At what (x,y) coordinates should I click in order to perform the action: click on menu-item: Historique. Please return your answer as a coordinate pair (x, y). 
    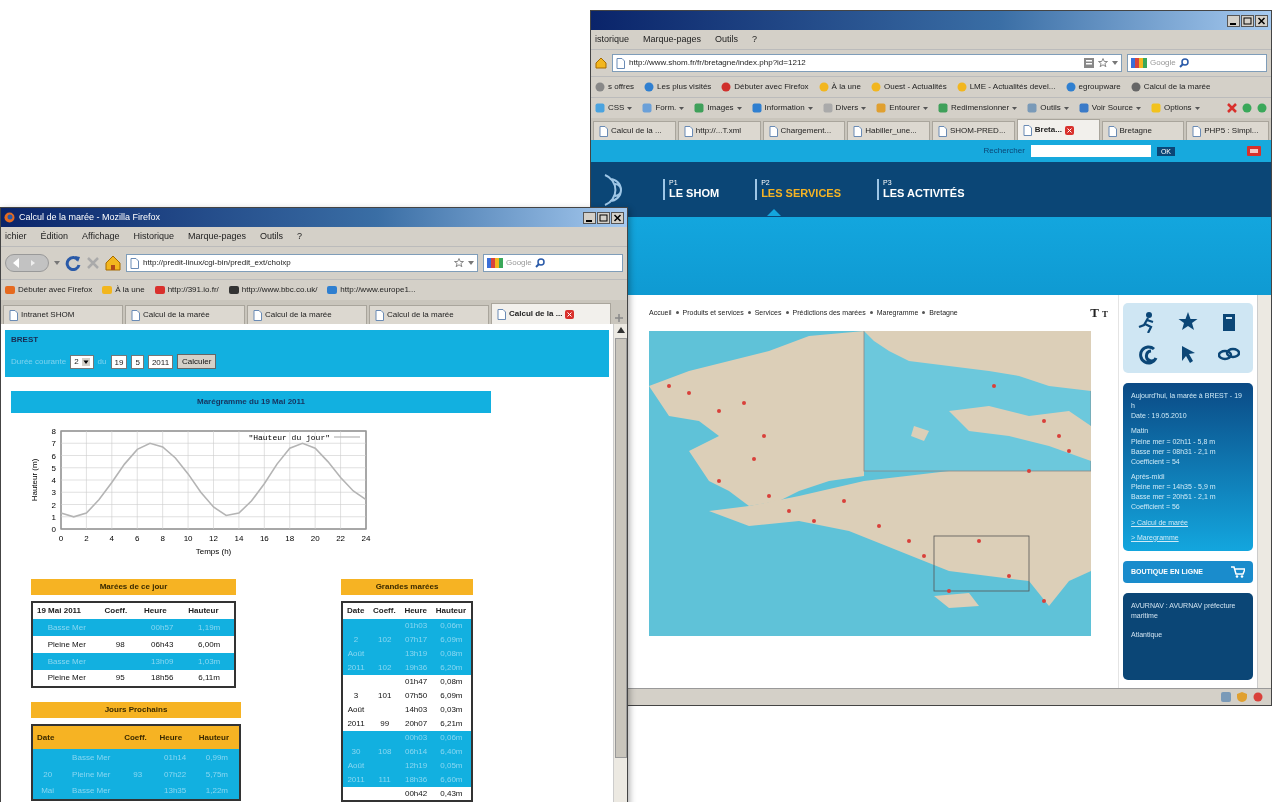
    Looking at the image, I should click on (153, 236).